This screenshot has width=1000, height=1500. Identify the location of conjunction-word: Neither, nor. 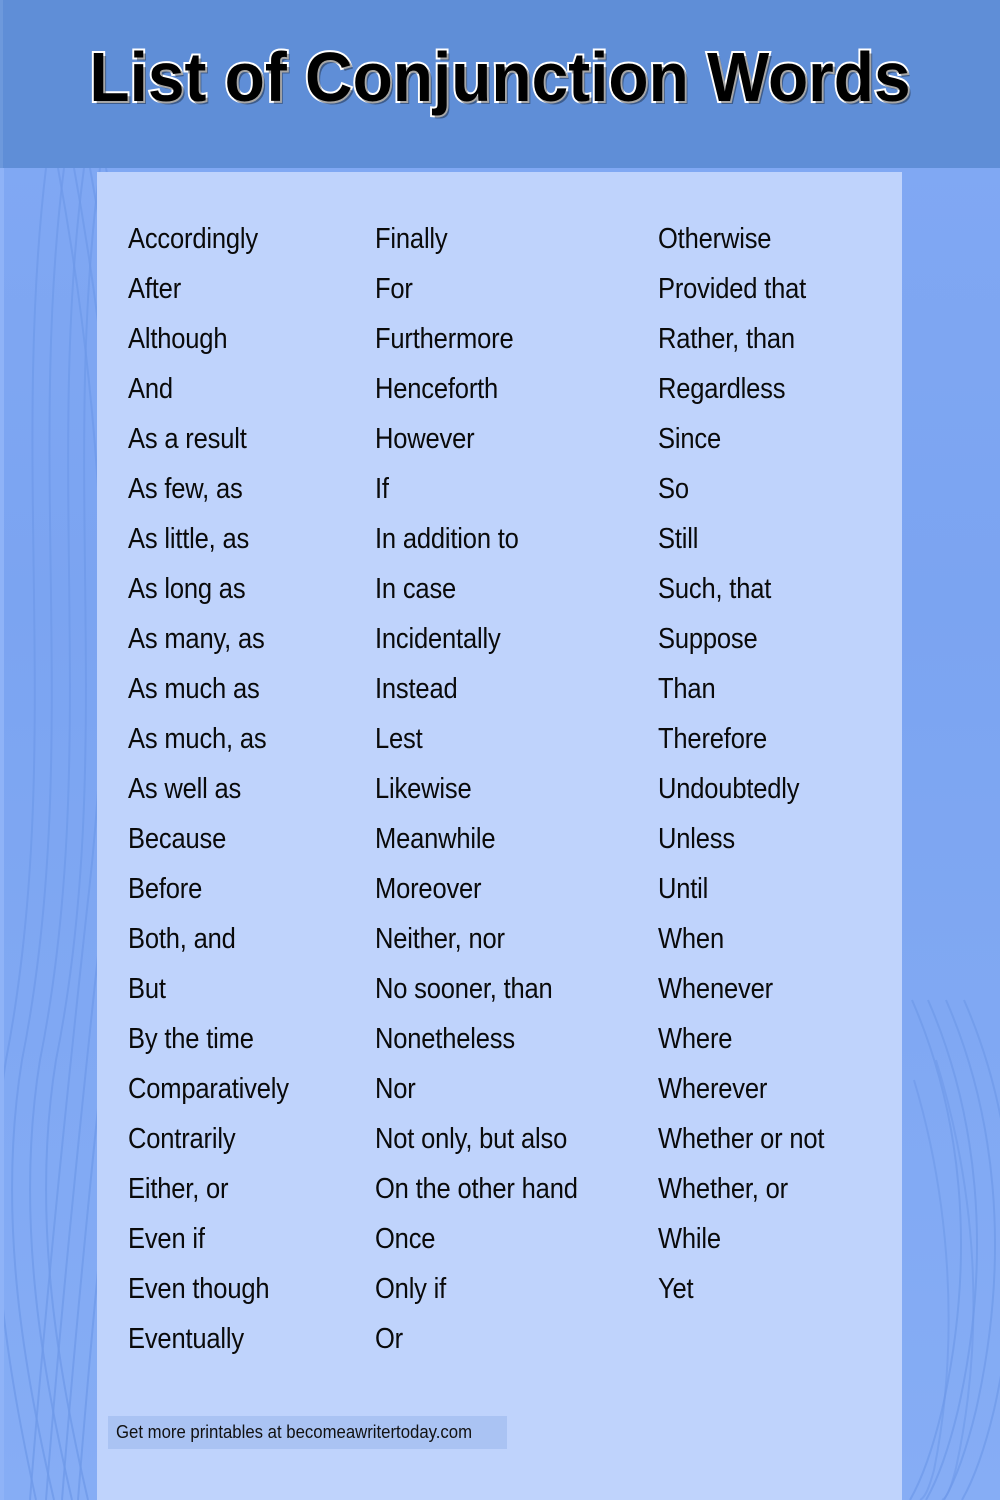
(440, 939).